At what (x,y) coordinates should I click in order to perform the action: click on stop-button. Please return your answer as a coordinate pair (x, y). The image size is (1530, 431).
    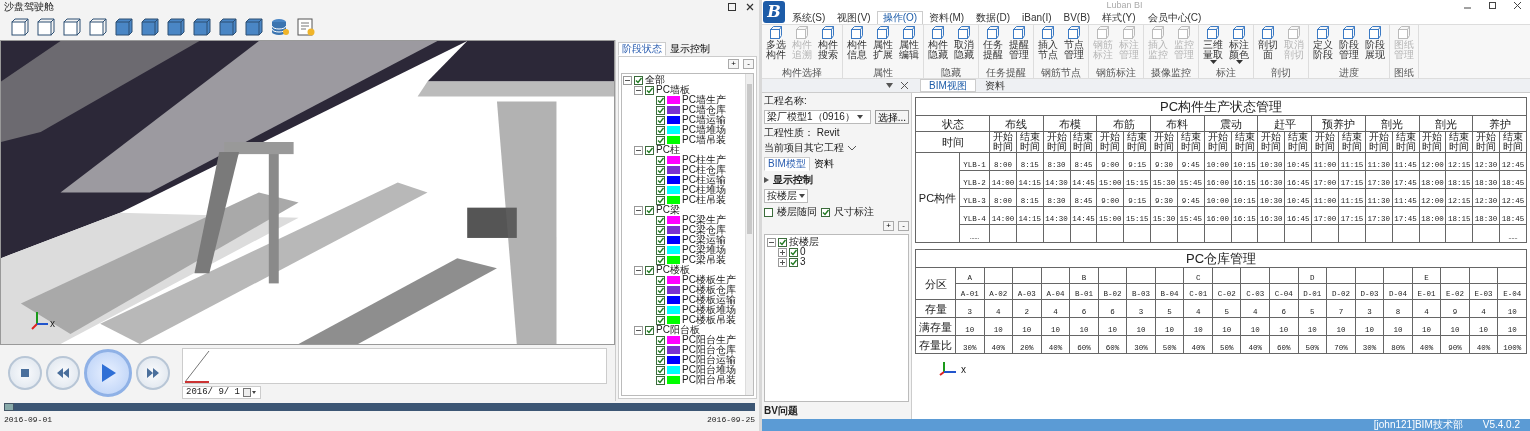
    Looking at the image, I should click on (25, 373).